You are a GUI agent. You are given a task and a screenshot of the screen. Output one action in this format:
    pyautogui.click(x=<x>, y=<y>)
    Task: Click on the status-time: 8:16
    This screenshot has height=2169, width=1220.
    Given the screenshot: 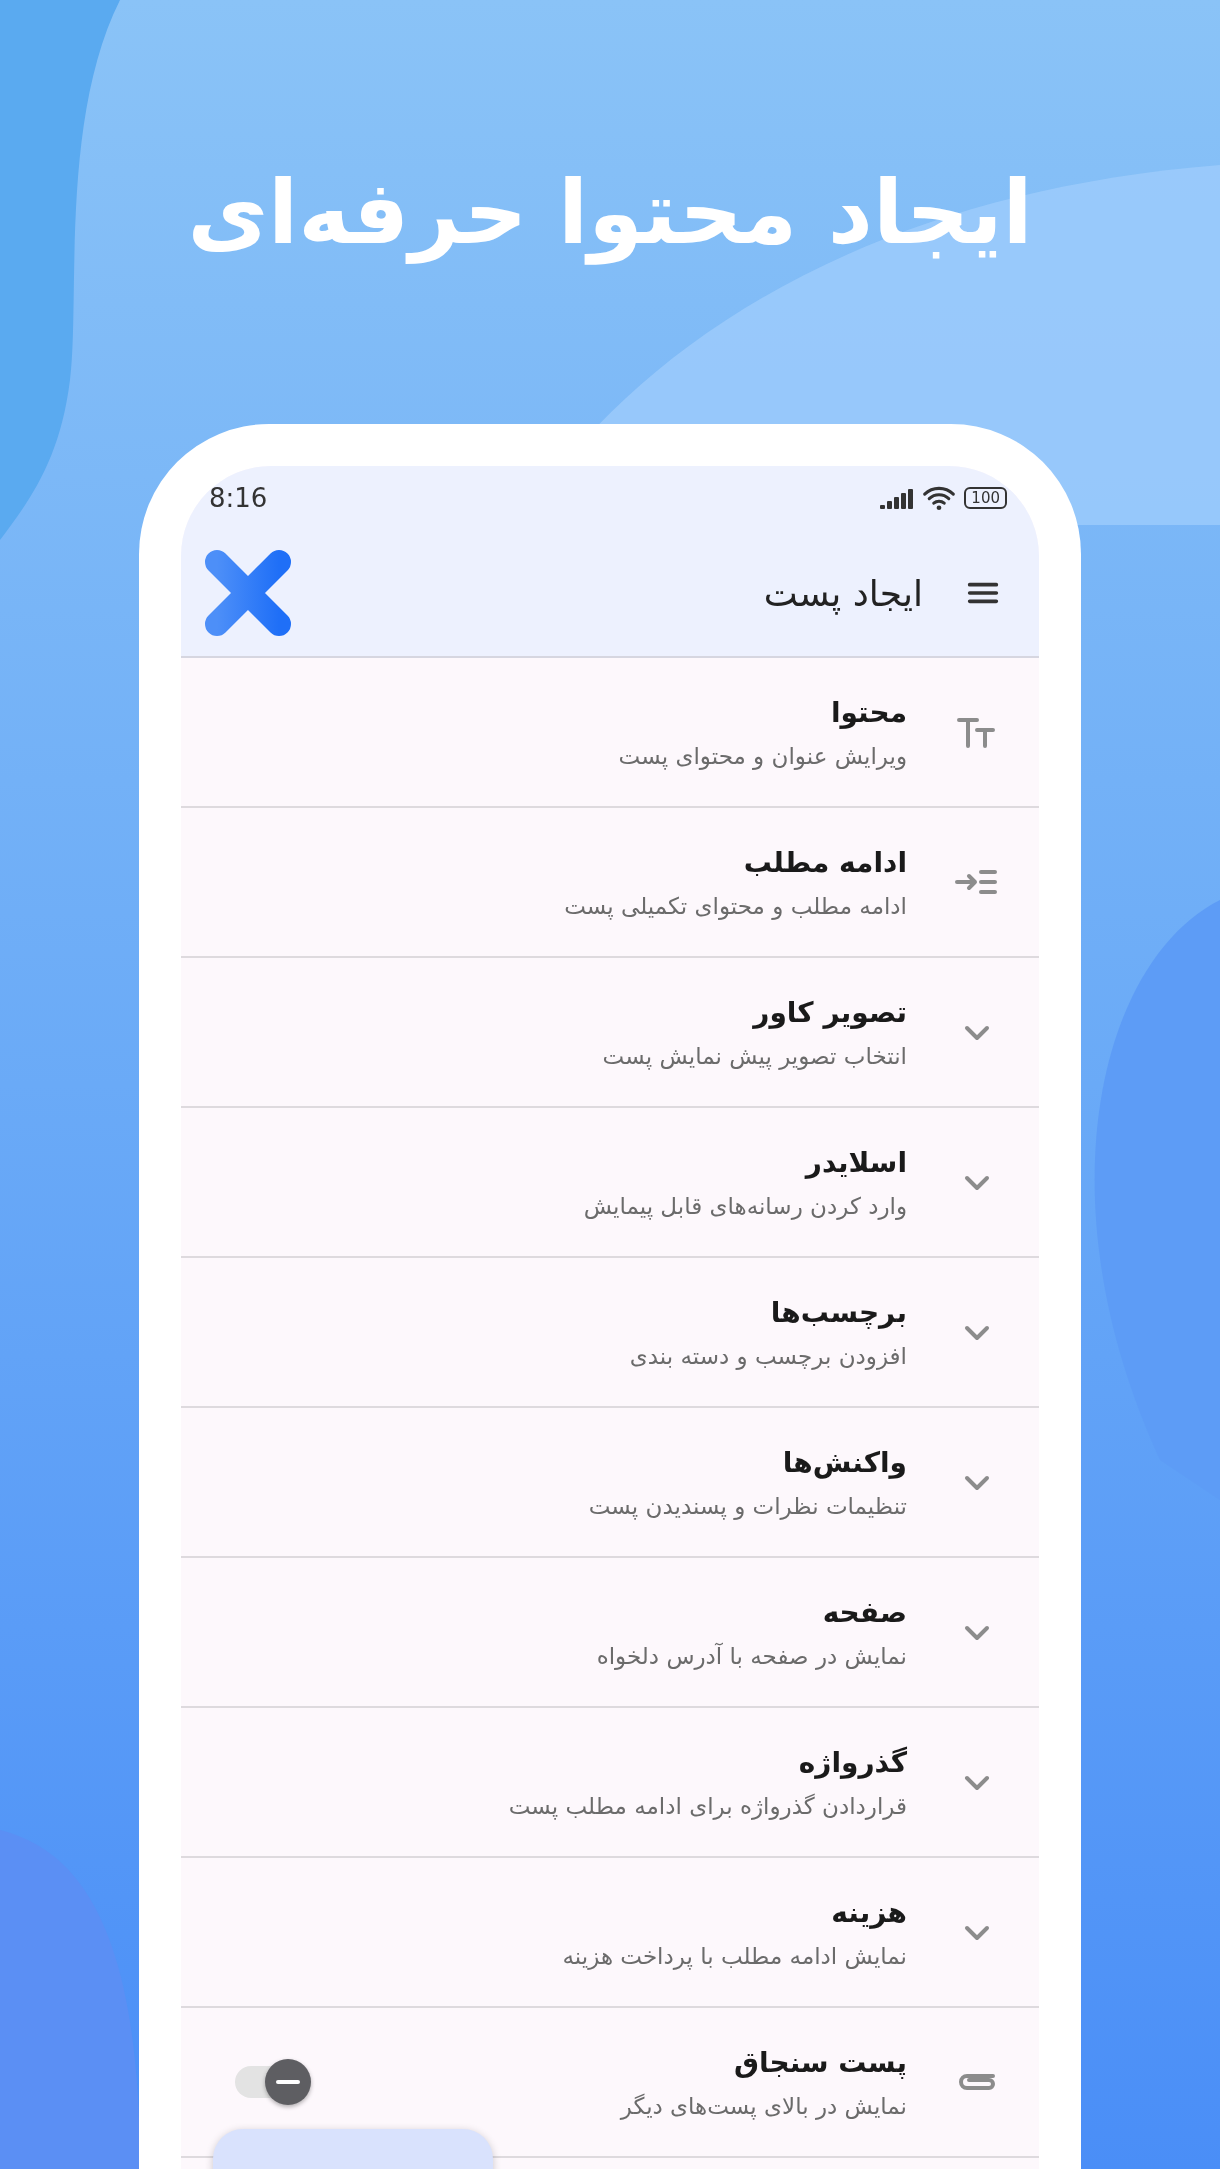 What is the action you would take?
    pyautogui.click(x=238, y=498)
    